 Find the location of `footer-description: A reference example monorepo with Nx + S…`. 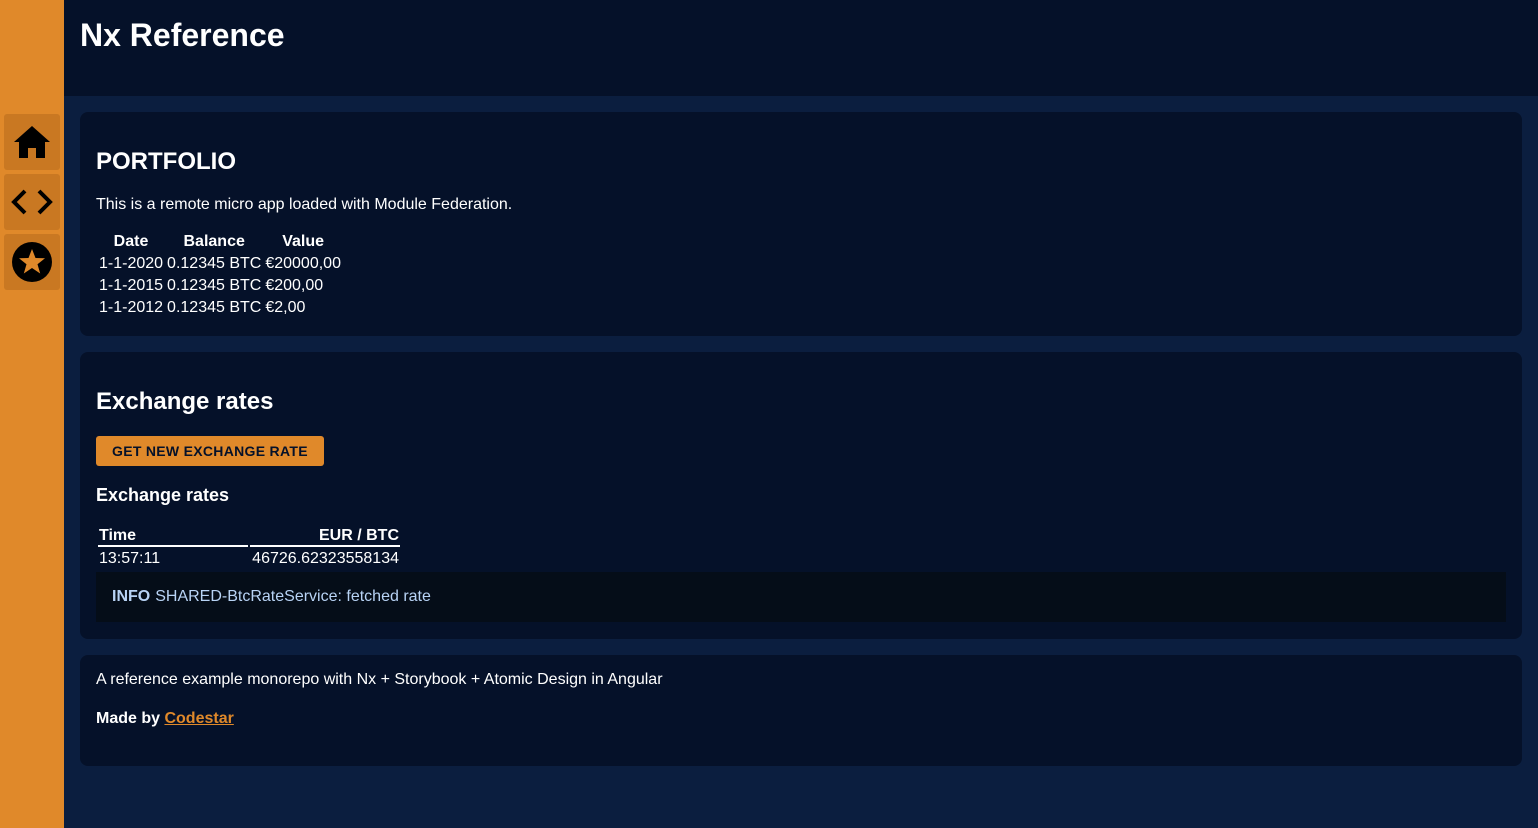

footer-description: A reference example monorepo with Nx + S… is located at coordinates (379, 679).